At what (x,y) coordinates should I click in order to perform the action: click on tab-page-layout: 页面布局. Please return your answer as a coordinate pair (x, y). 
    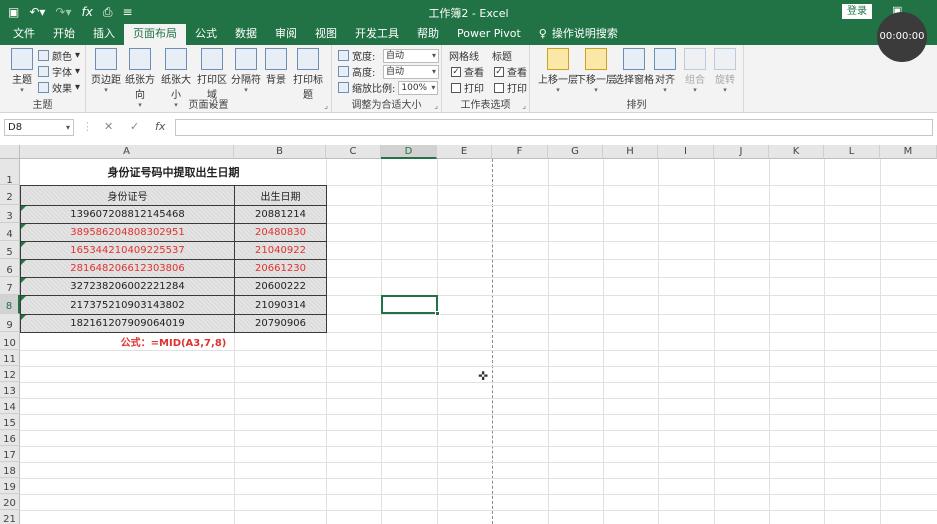
    Looking at the image, I should click on (155, 34).